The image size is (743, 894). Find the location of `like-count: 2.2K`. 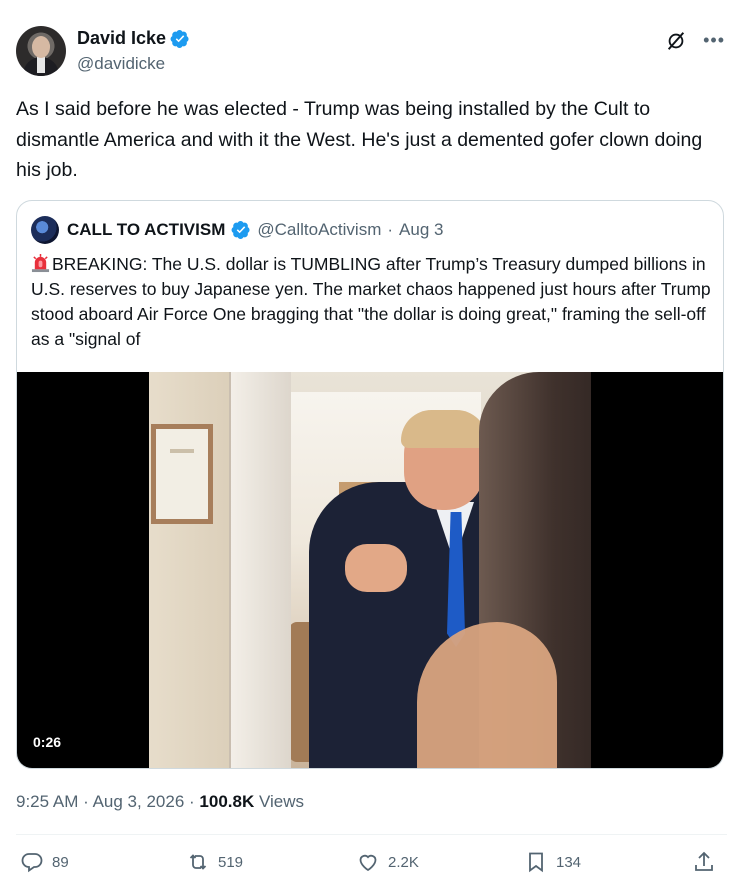

like-count: 2.2K is located at coordinates (403, 862).